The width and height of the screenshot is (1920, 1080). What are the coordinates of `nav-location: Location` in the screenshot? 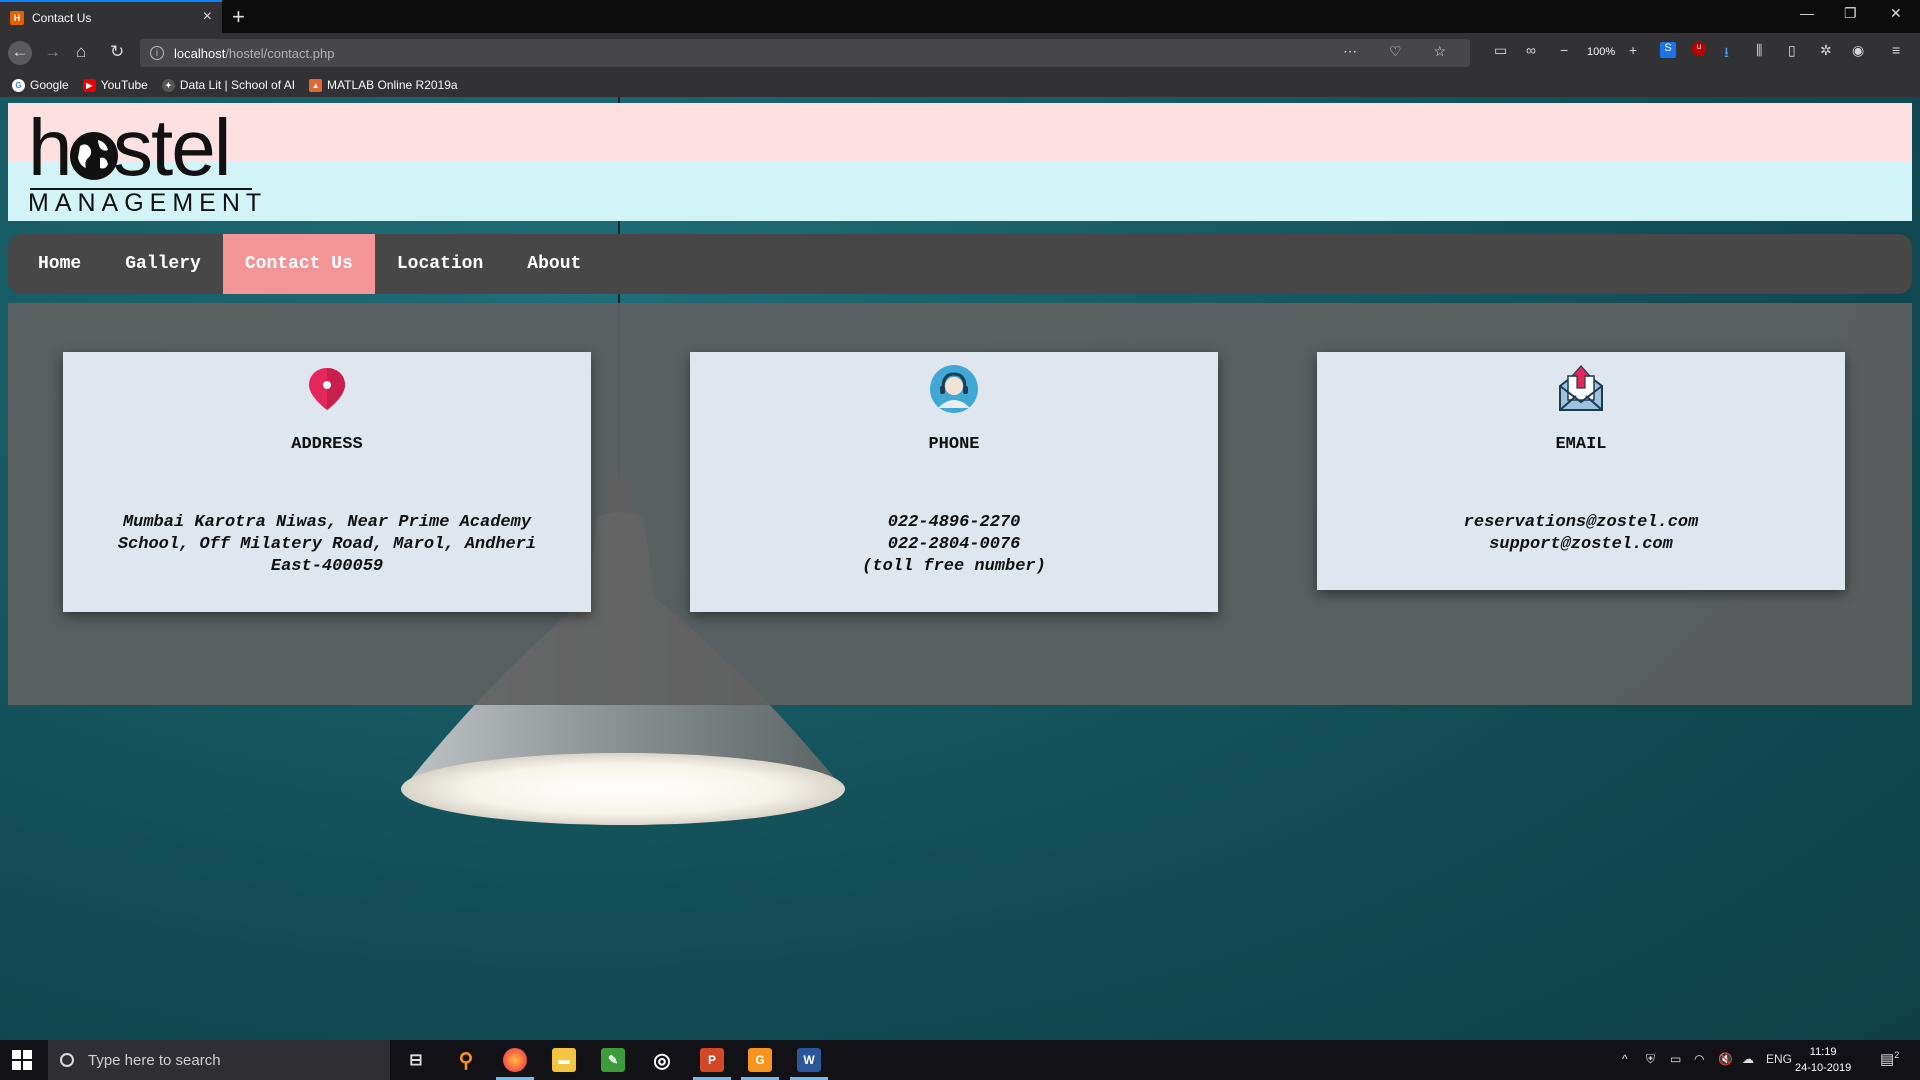 It's located at (440, 264).